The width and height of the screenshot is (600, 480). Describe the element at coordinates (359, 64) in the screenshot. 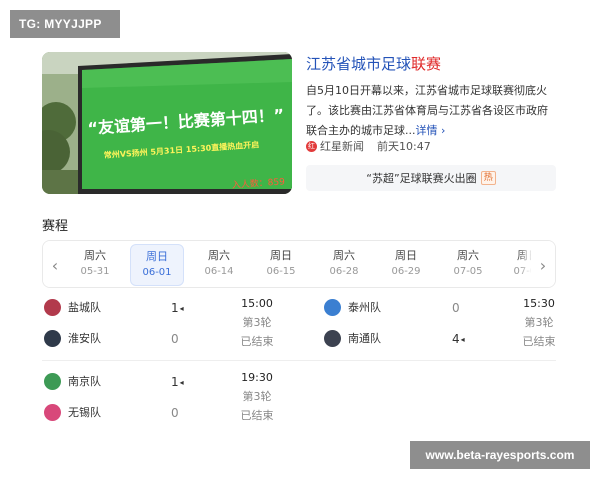

I see `news-title-text: 江苏省城市足球` at that location.